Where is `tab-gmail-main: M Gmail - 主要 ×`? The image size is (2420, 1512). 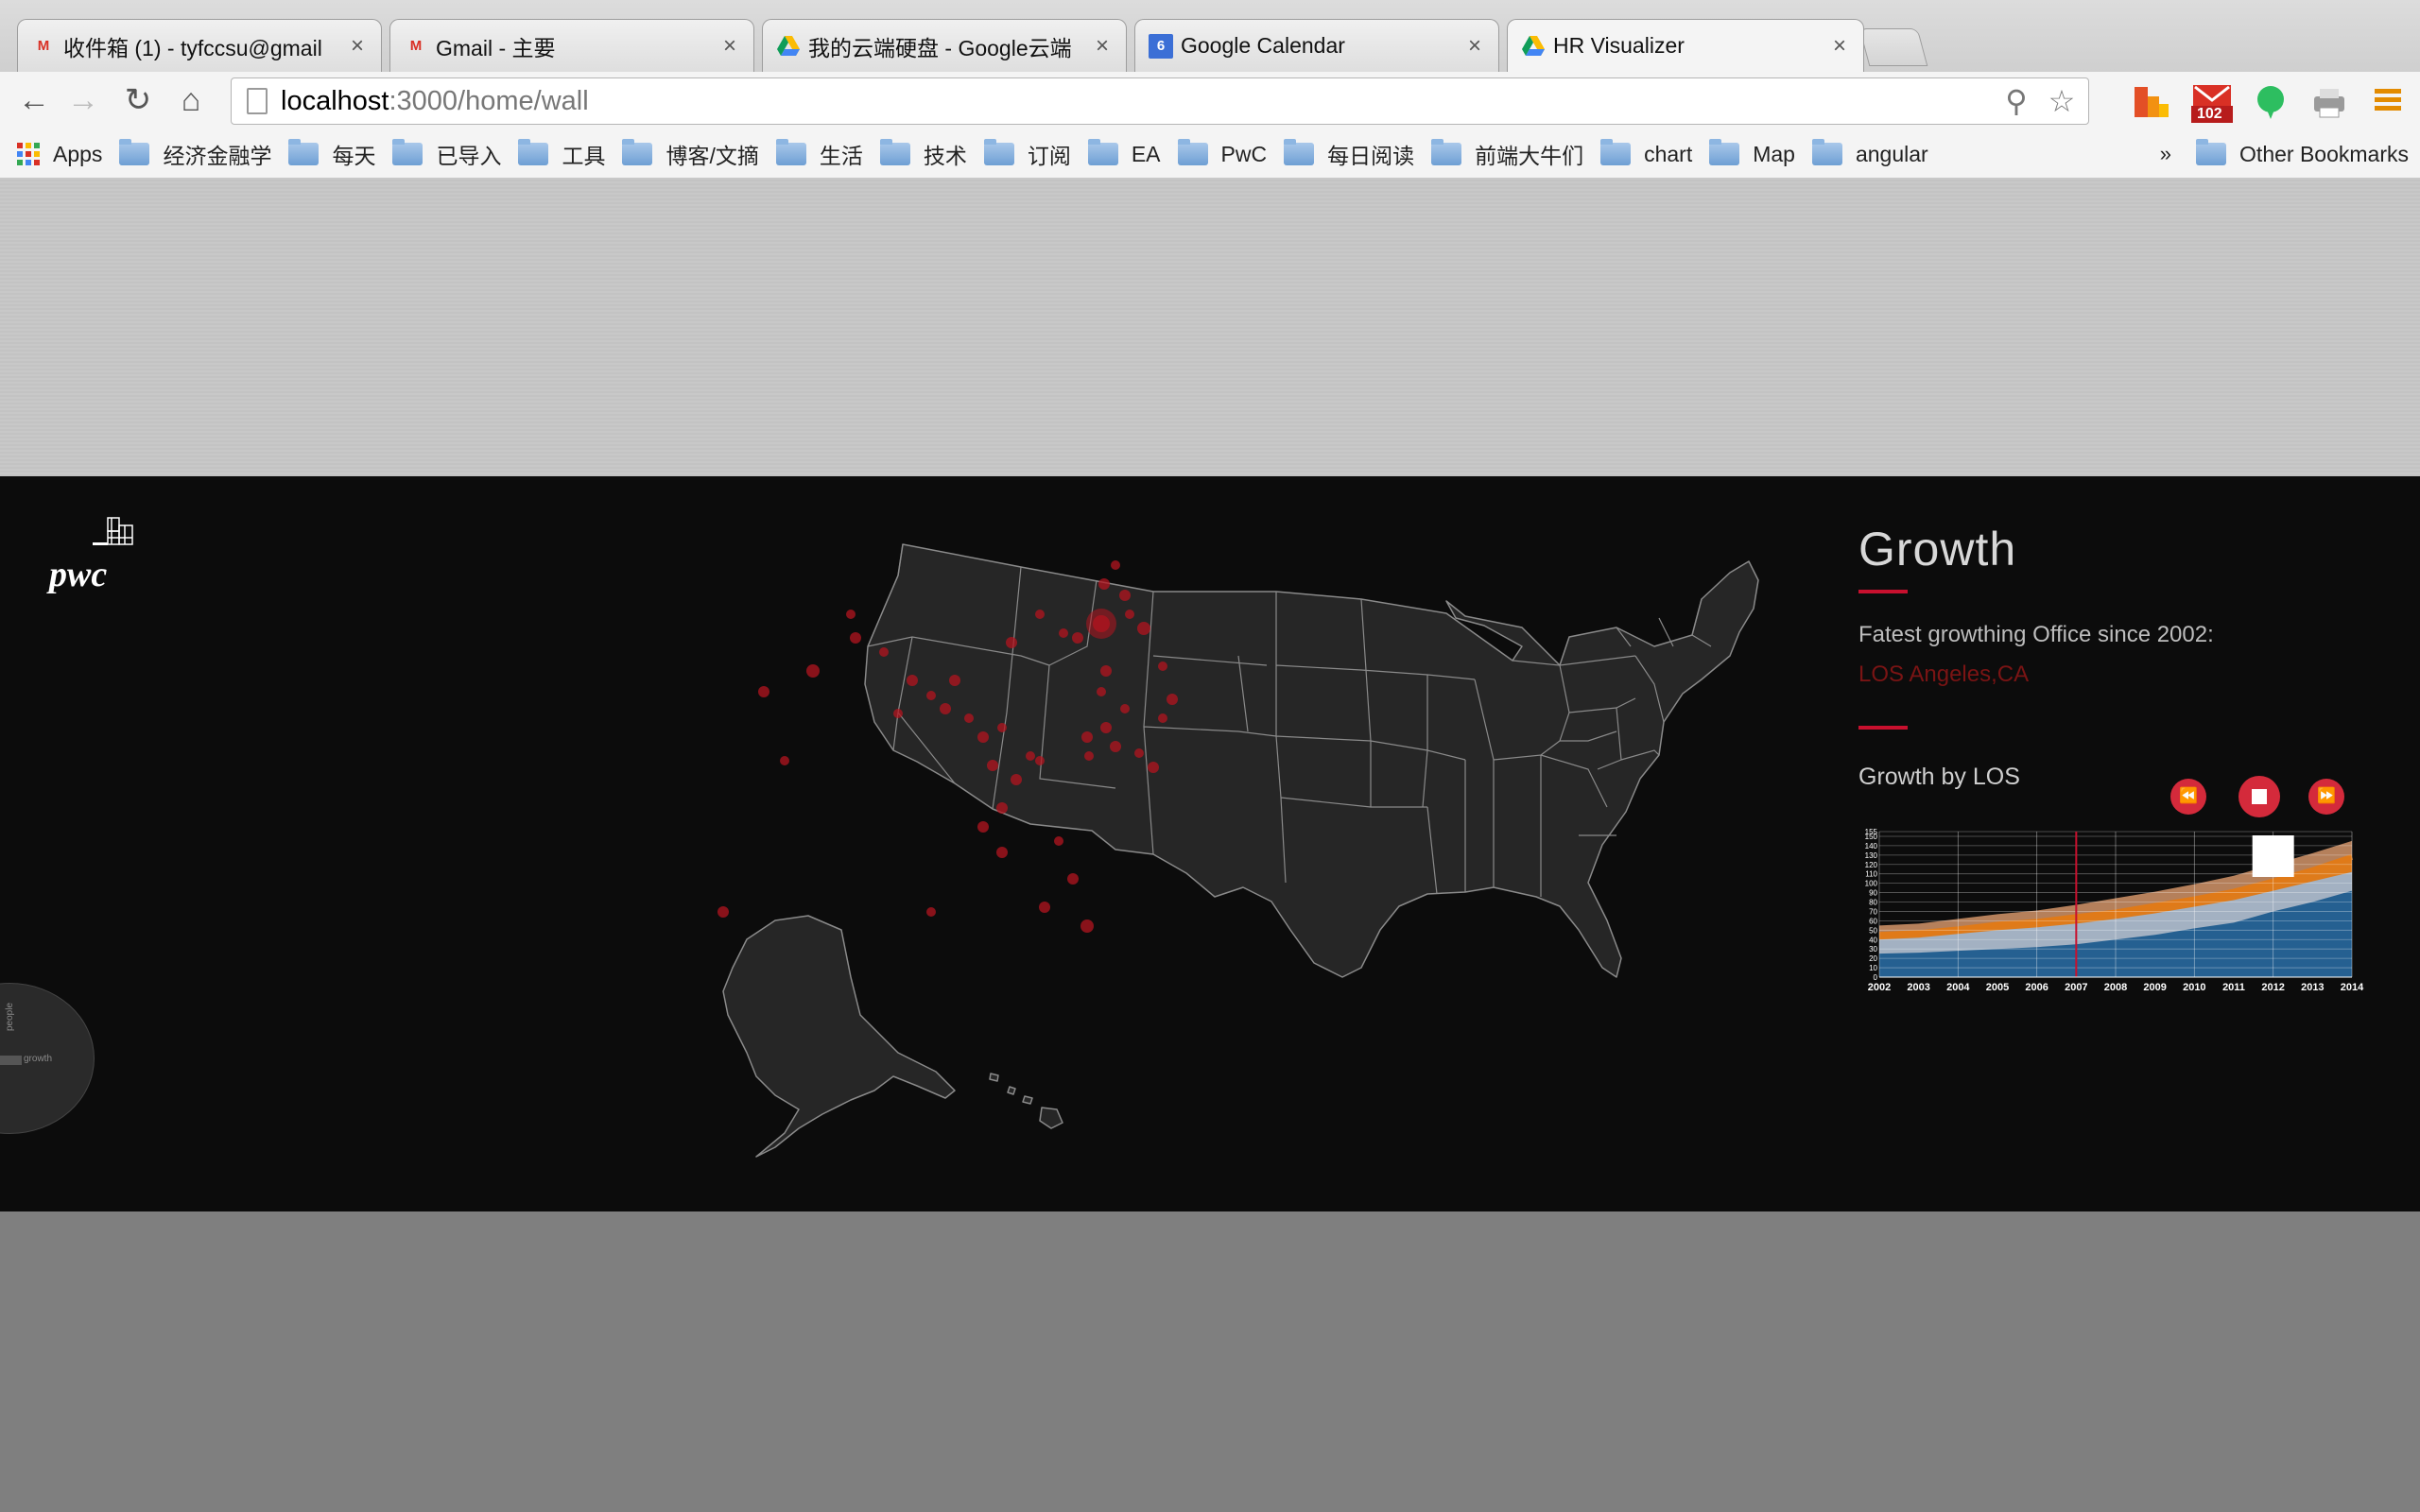 tab-gmail-main: M Gmail - 主要 × is located at coordinates (571, 45).